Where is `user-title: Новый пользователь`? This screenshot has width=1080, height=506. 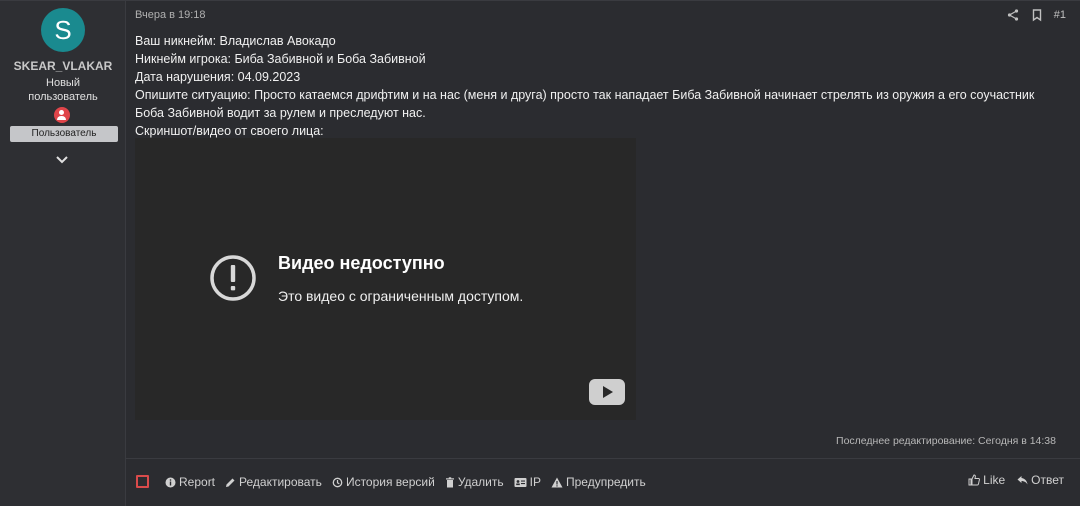
user-title: Новый пользователь is located at coordinates (63, 90).